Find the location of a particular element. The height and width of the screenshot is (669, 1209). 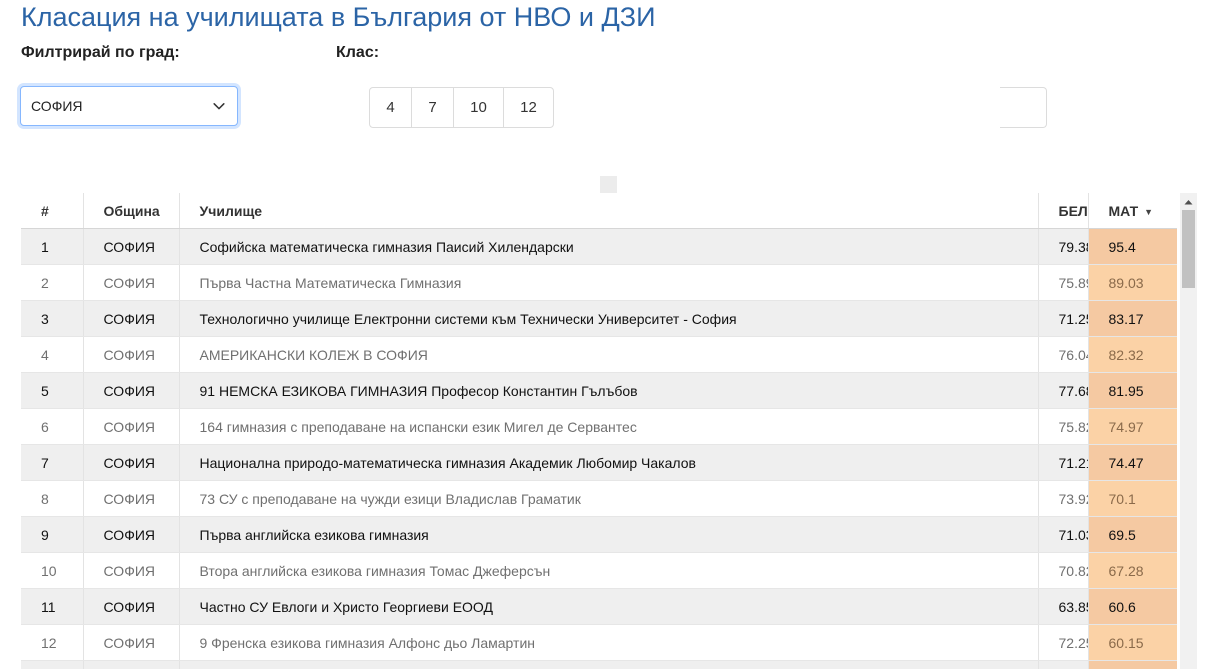

cell-bel: 76.04 is located at coordinates (1063, 354).